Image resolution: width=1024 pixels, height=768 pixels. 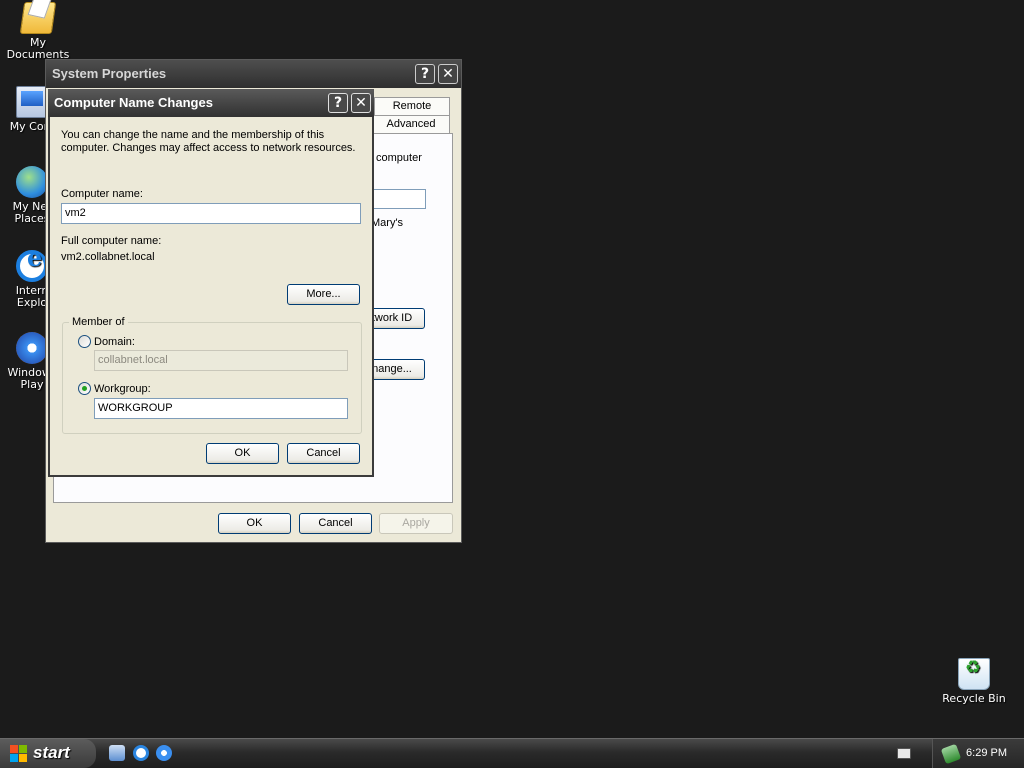 I want to click on start-label: start, so click(x=51, y=752).